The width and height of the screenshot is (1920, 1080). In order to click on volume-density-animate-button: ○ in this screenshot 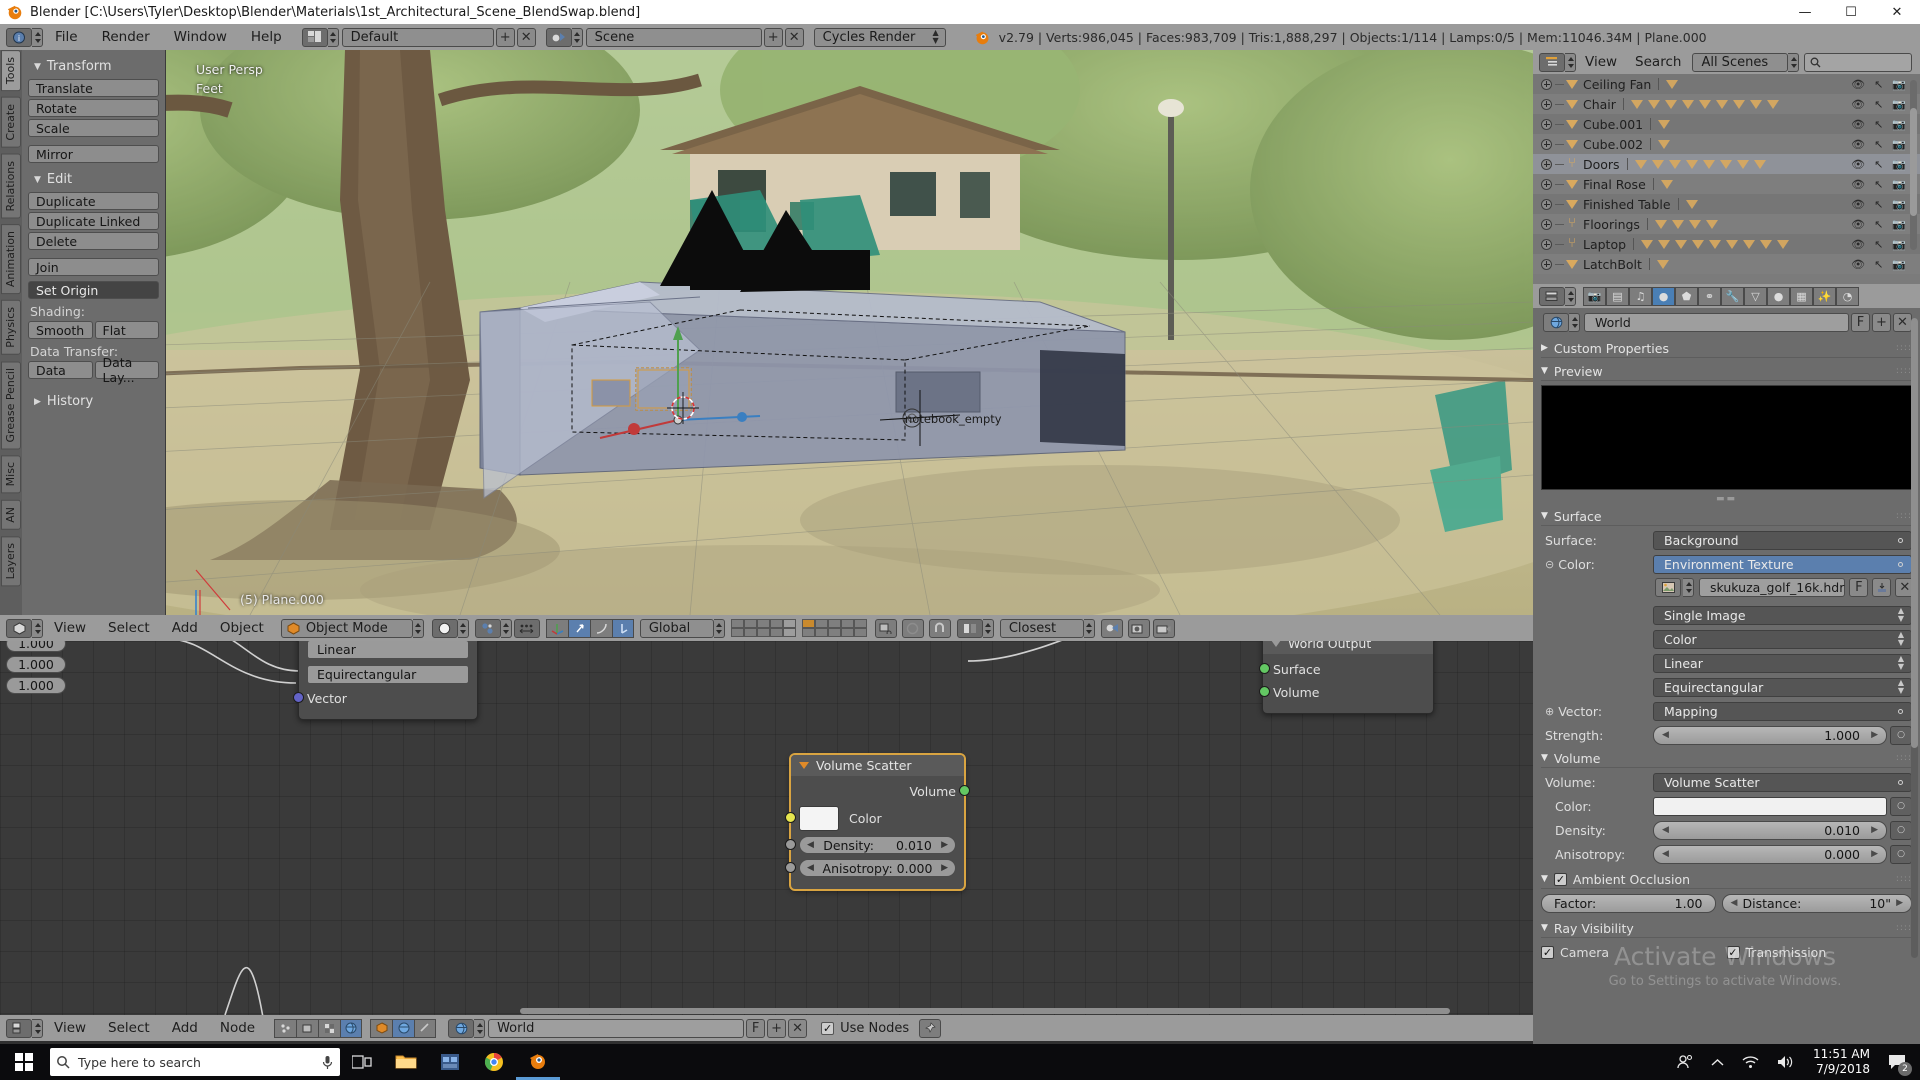, I will do `click(1901, 830)`.